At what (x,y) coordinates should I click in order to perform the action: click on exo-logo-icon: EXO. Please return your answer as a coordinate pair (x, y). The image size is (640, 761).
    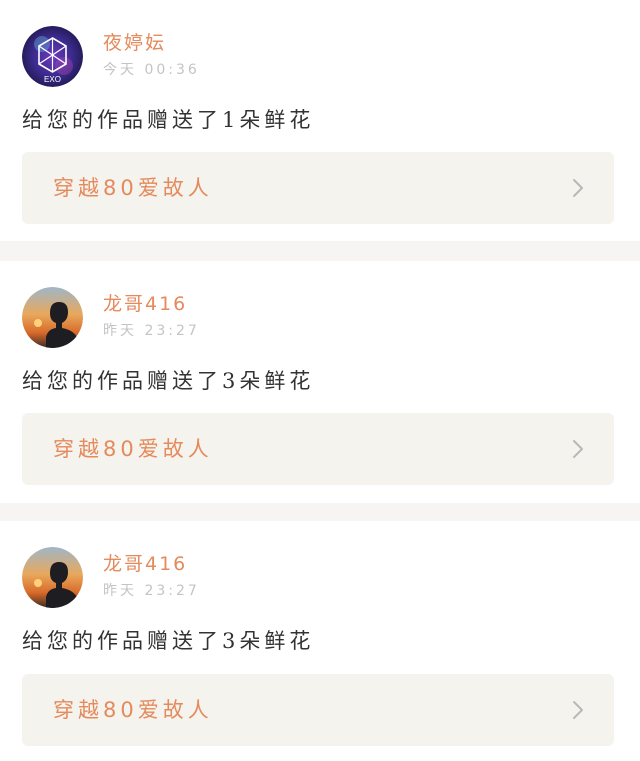
    Looking at the image, I should click on (52, 56).